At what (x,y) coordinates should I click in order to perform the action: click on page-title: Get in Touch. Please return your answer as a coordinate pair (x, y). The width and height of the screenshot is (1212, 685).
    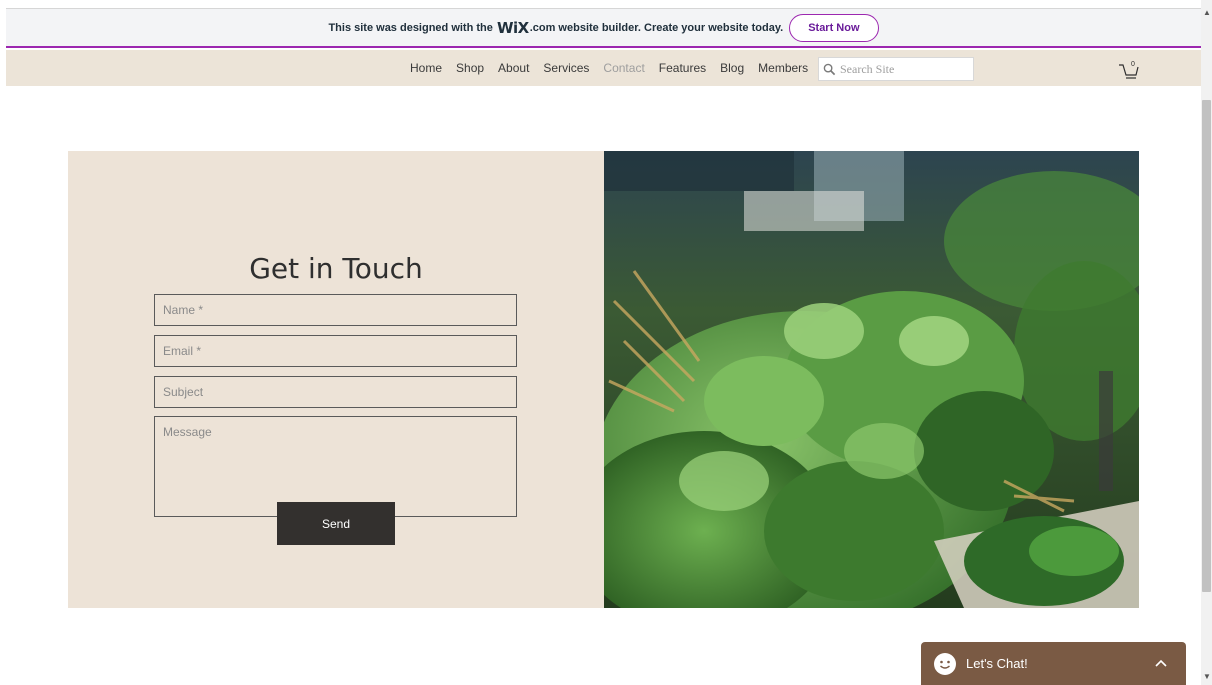
    Looking at the image, I should click on (336, 268).